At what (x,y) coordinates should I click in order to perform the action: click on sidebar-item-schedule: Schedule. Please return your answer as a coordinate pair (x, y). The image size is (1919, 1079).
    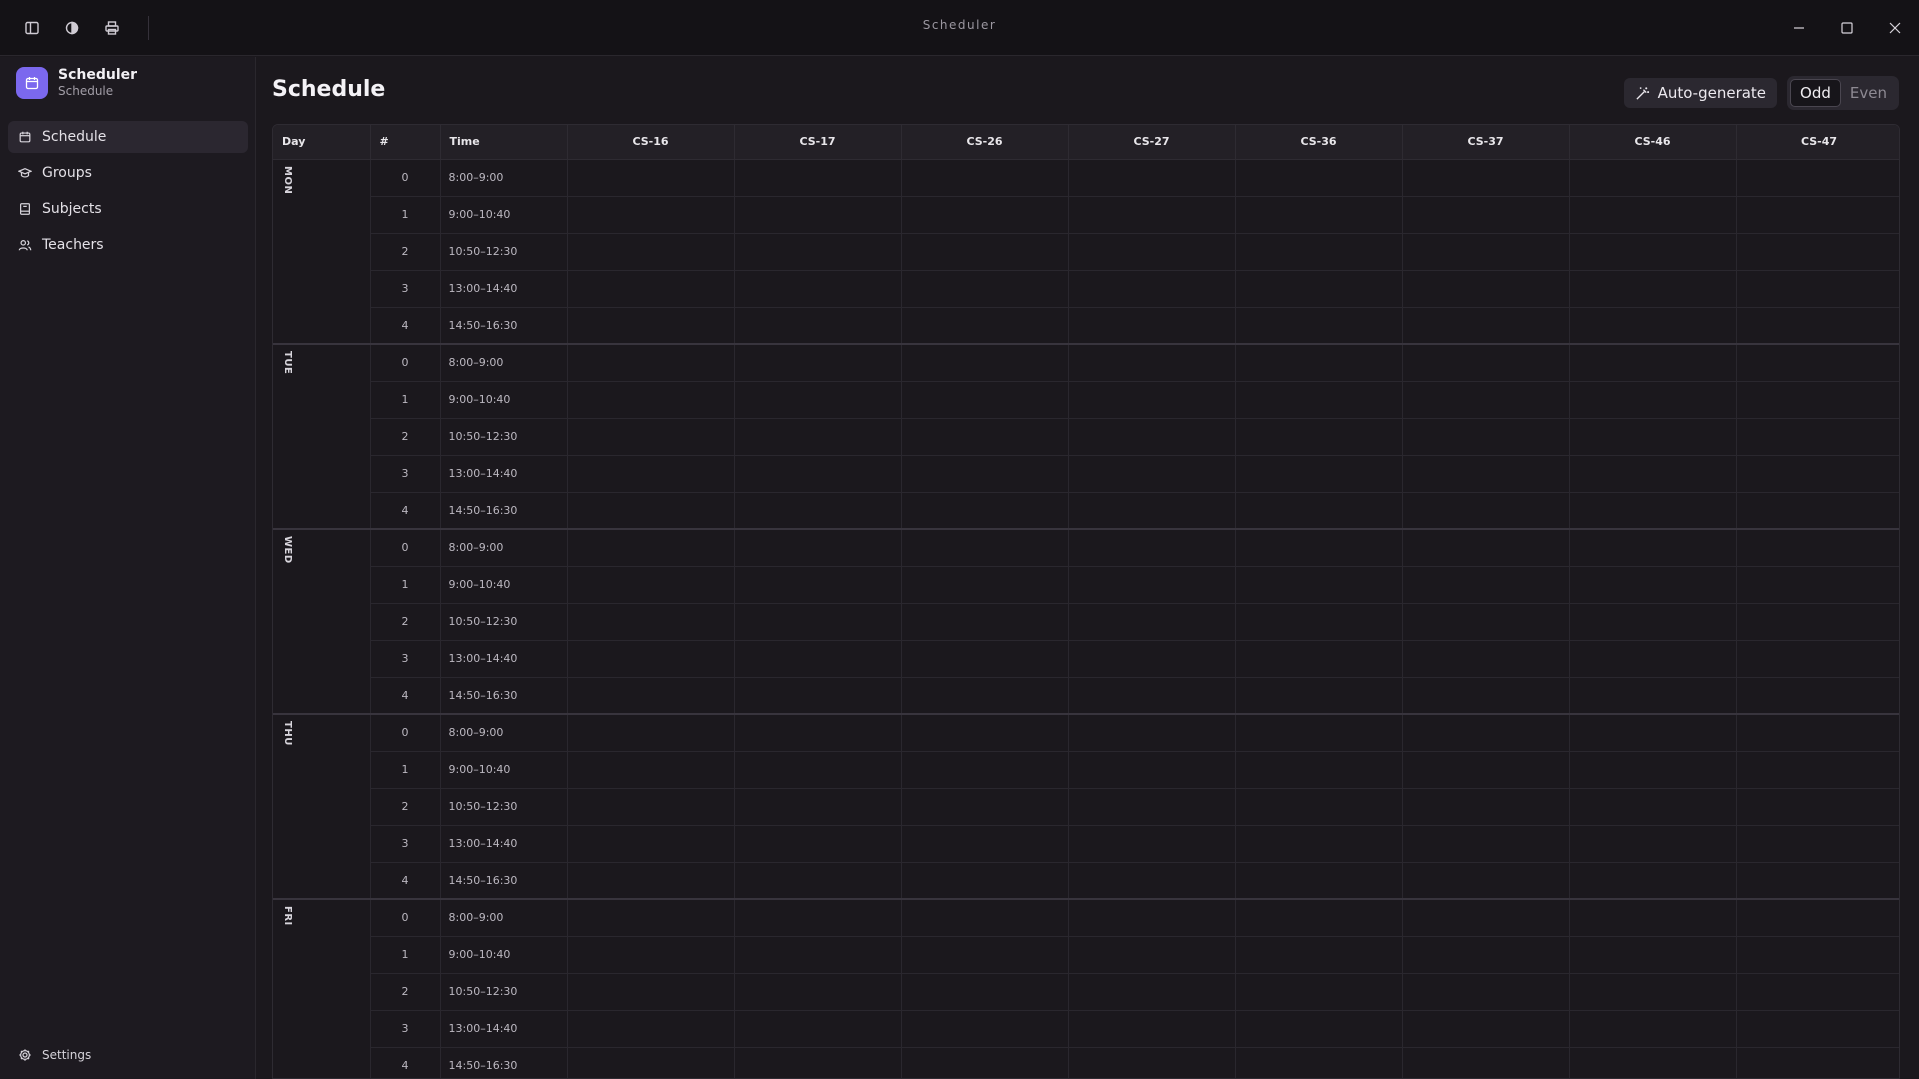
    Looking at the image, I should click on (128, 137).